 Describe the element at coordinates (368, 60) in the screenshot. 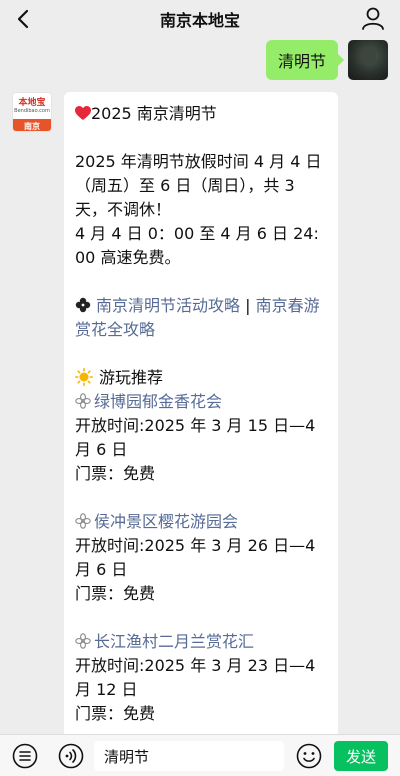

I see `user-avatar` at that location.